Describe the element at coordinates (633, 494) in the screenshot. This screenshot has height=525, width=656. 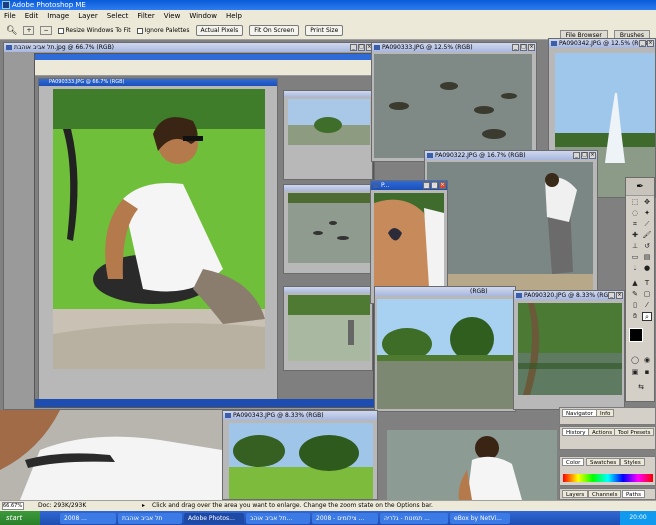
I see `paths-tab: Paths` at that location.